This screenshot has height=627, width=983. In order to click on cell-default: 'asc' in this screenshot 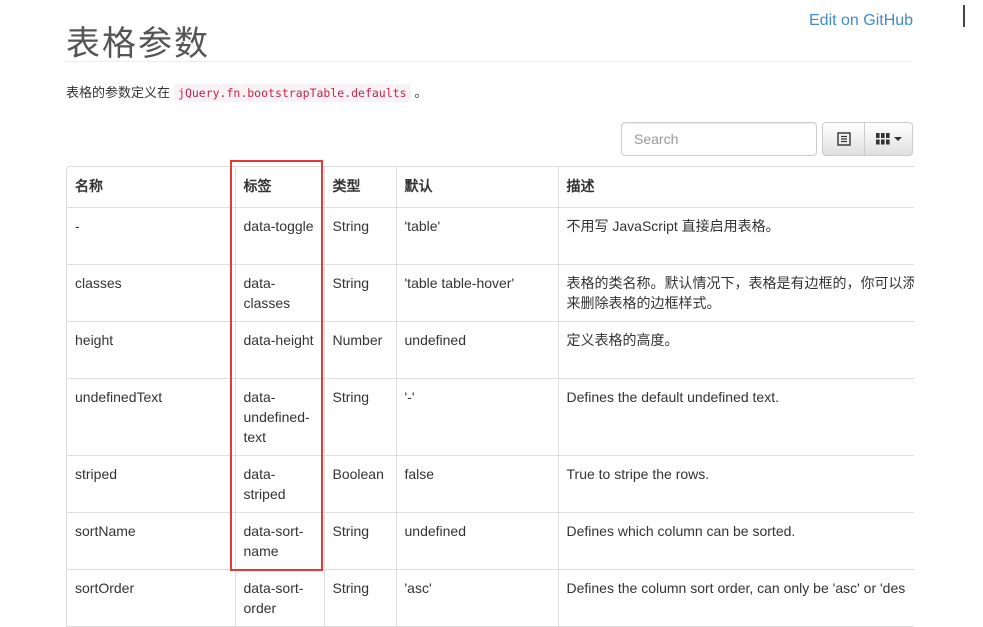, I will do `click(477, 598)`.